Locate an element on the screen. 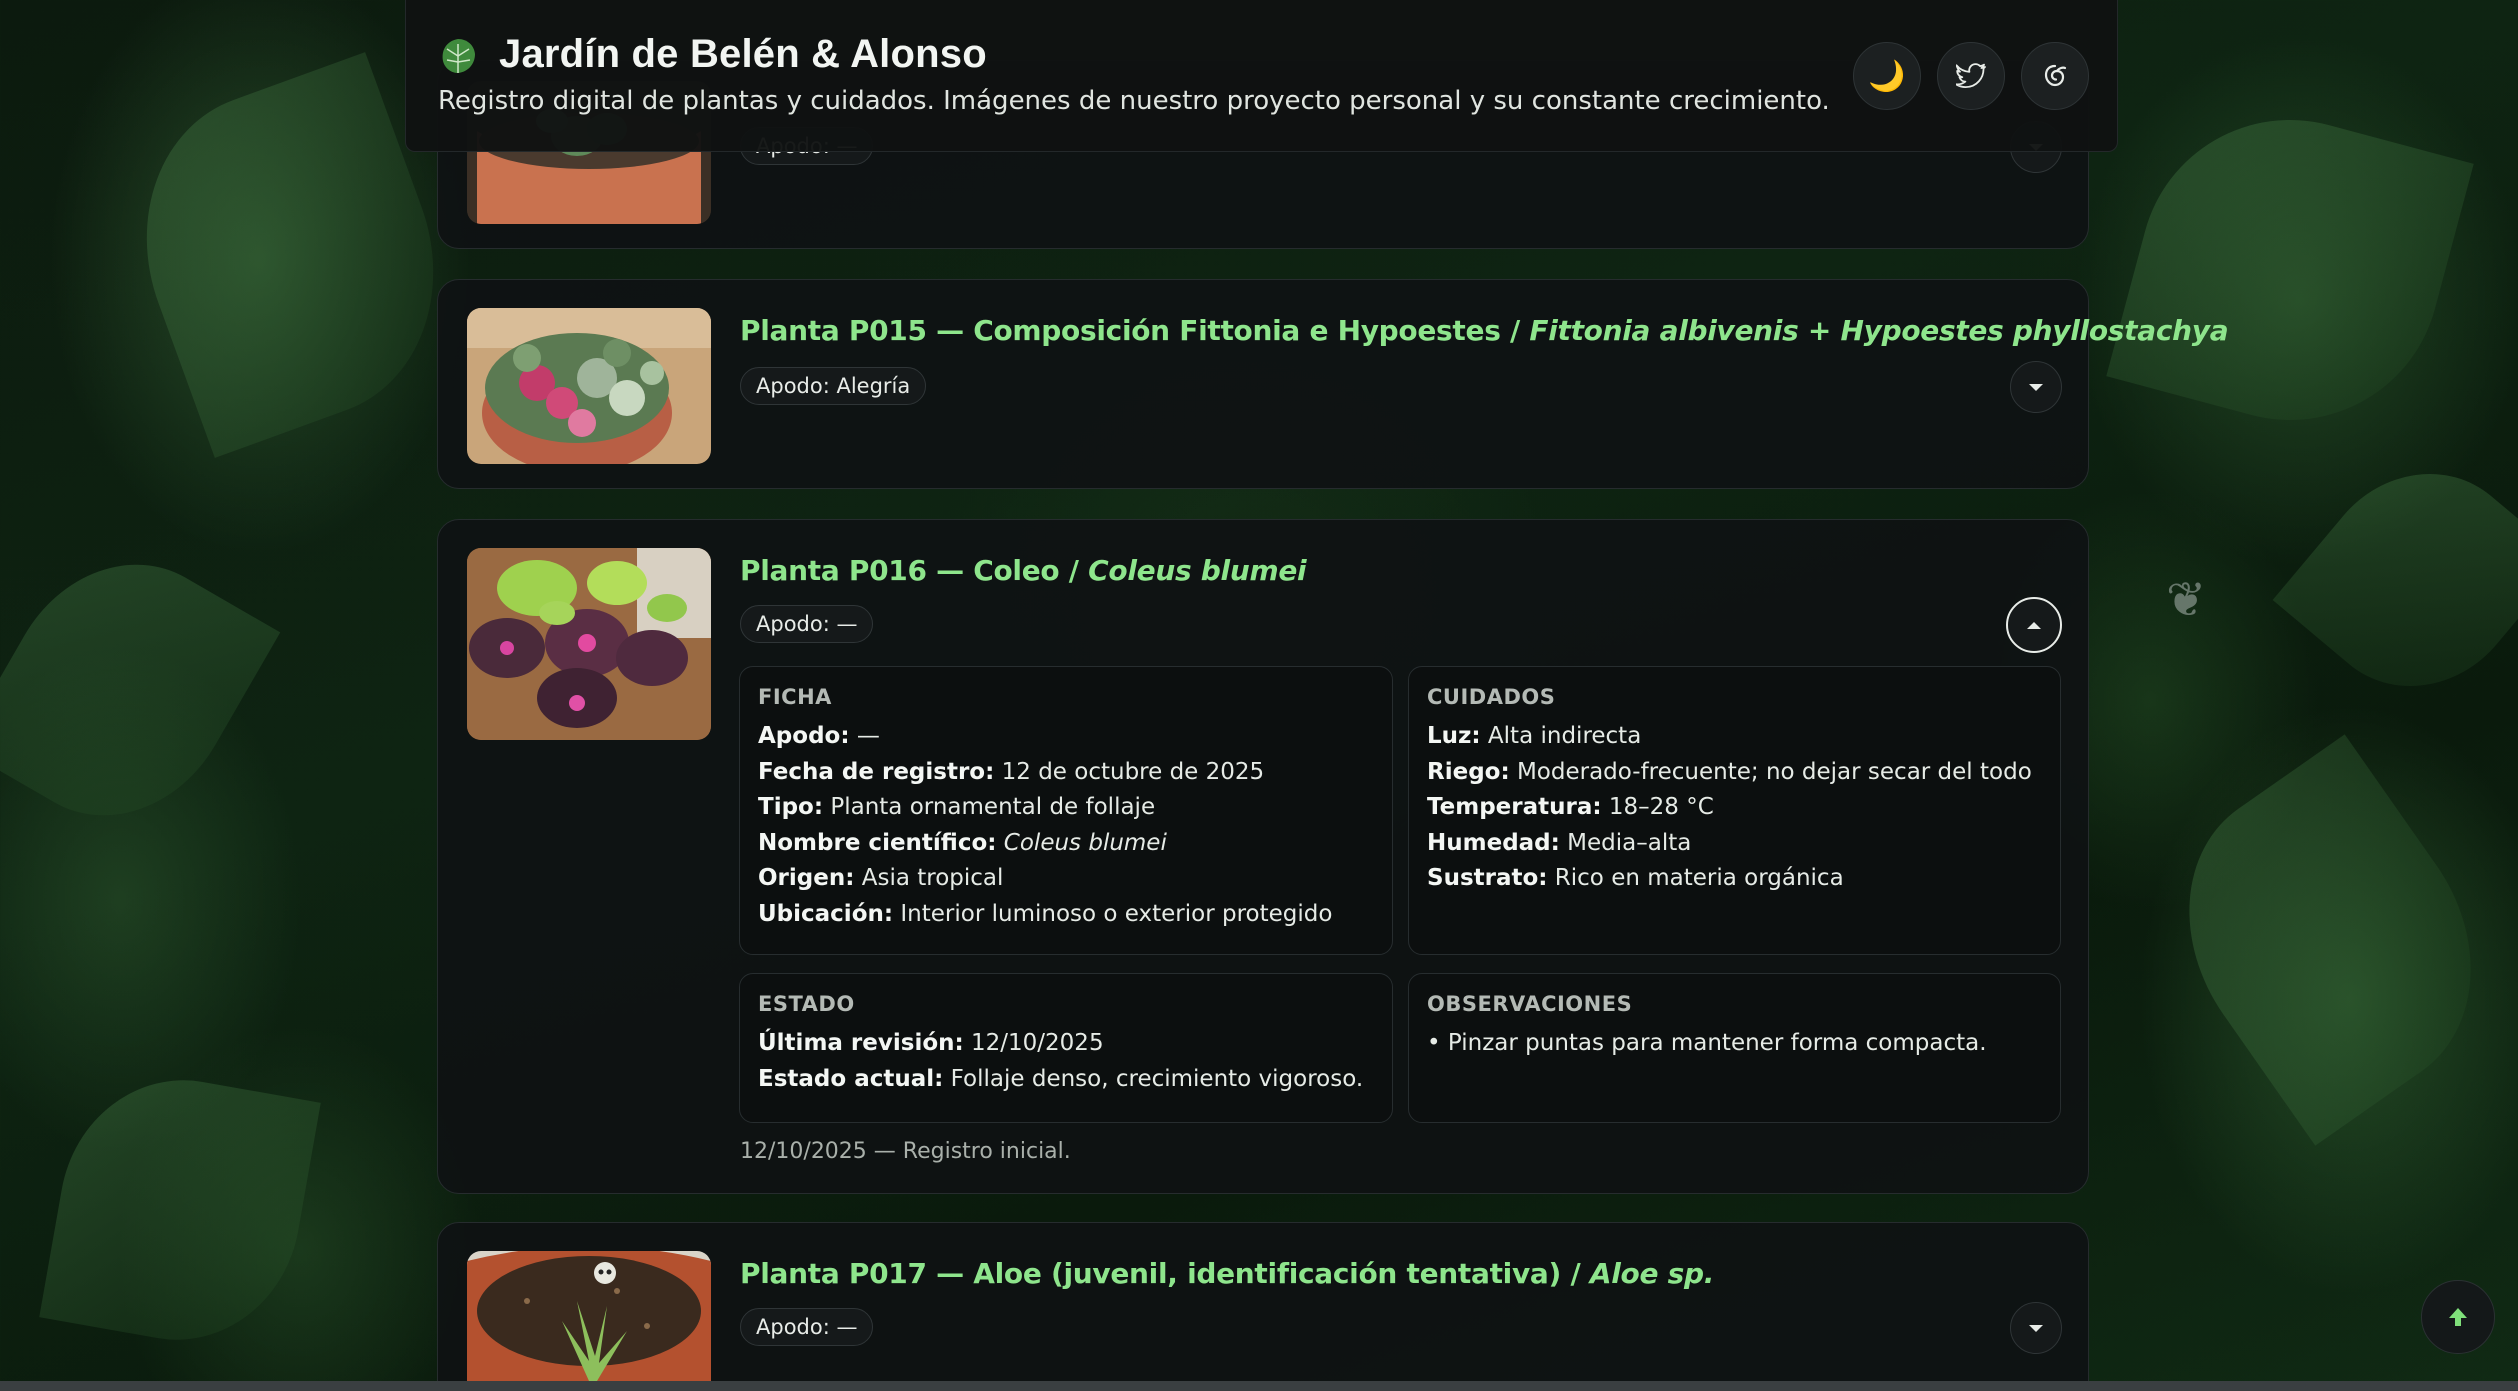 This screenshot has height=1391, width=2518. cuidados-row: Humedad: Media–alta is located at coordinates (1559, 842).